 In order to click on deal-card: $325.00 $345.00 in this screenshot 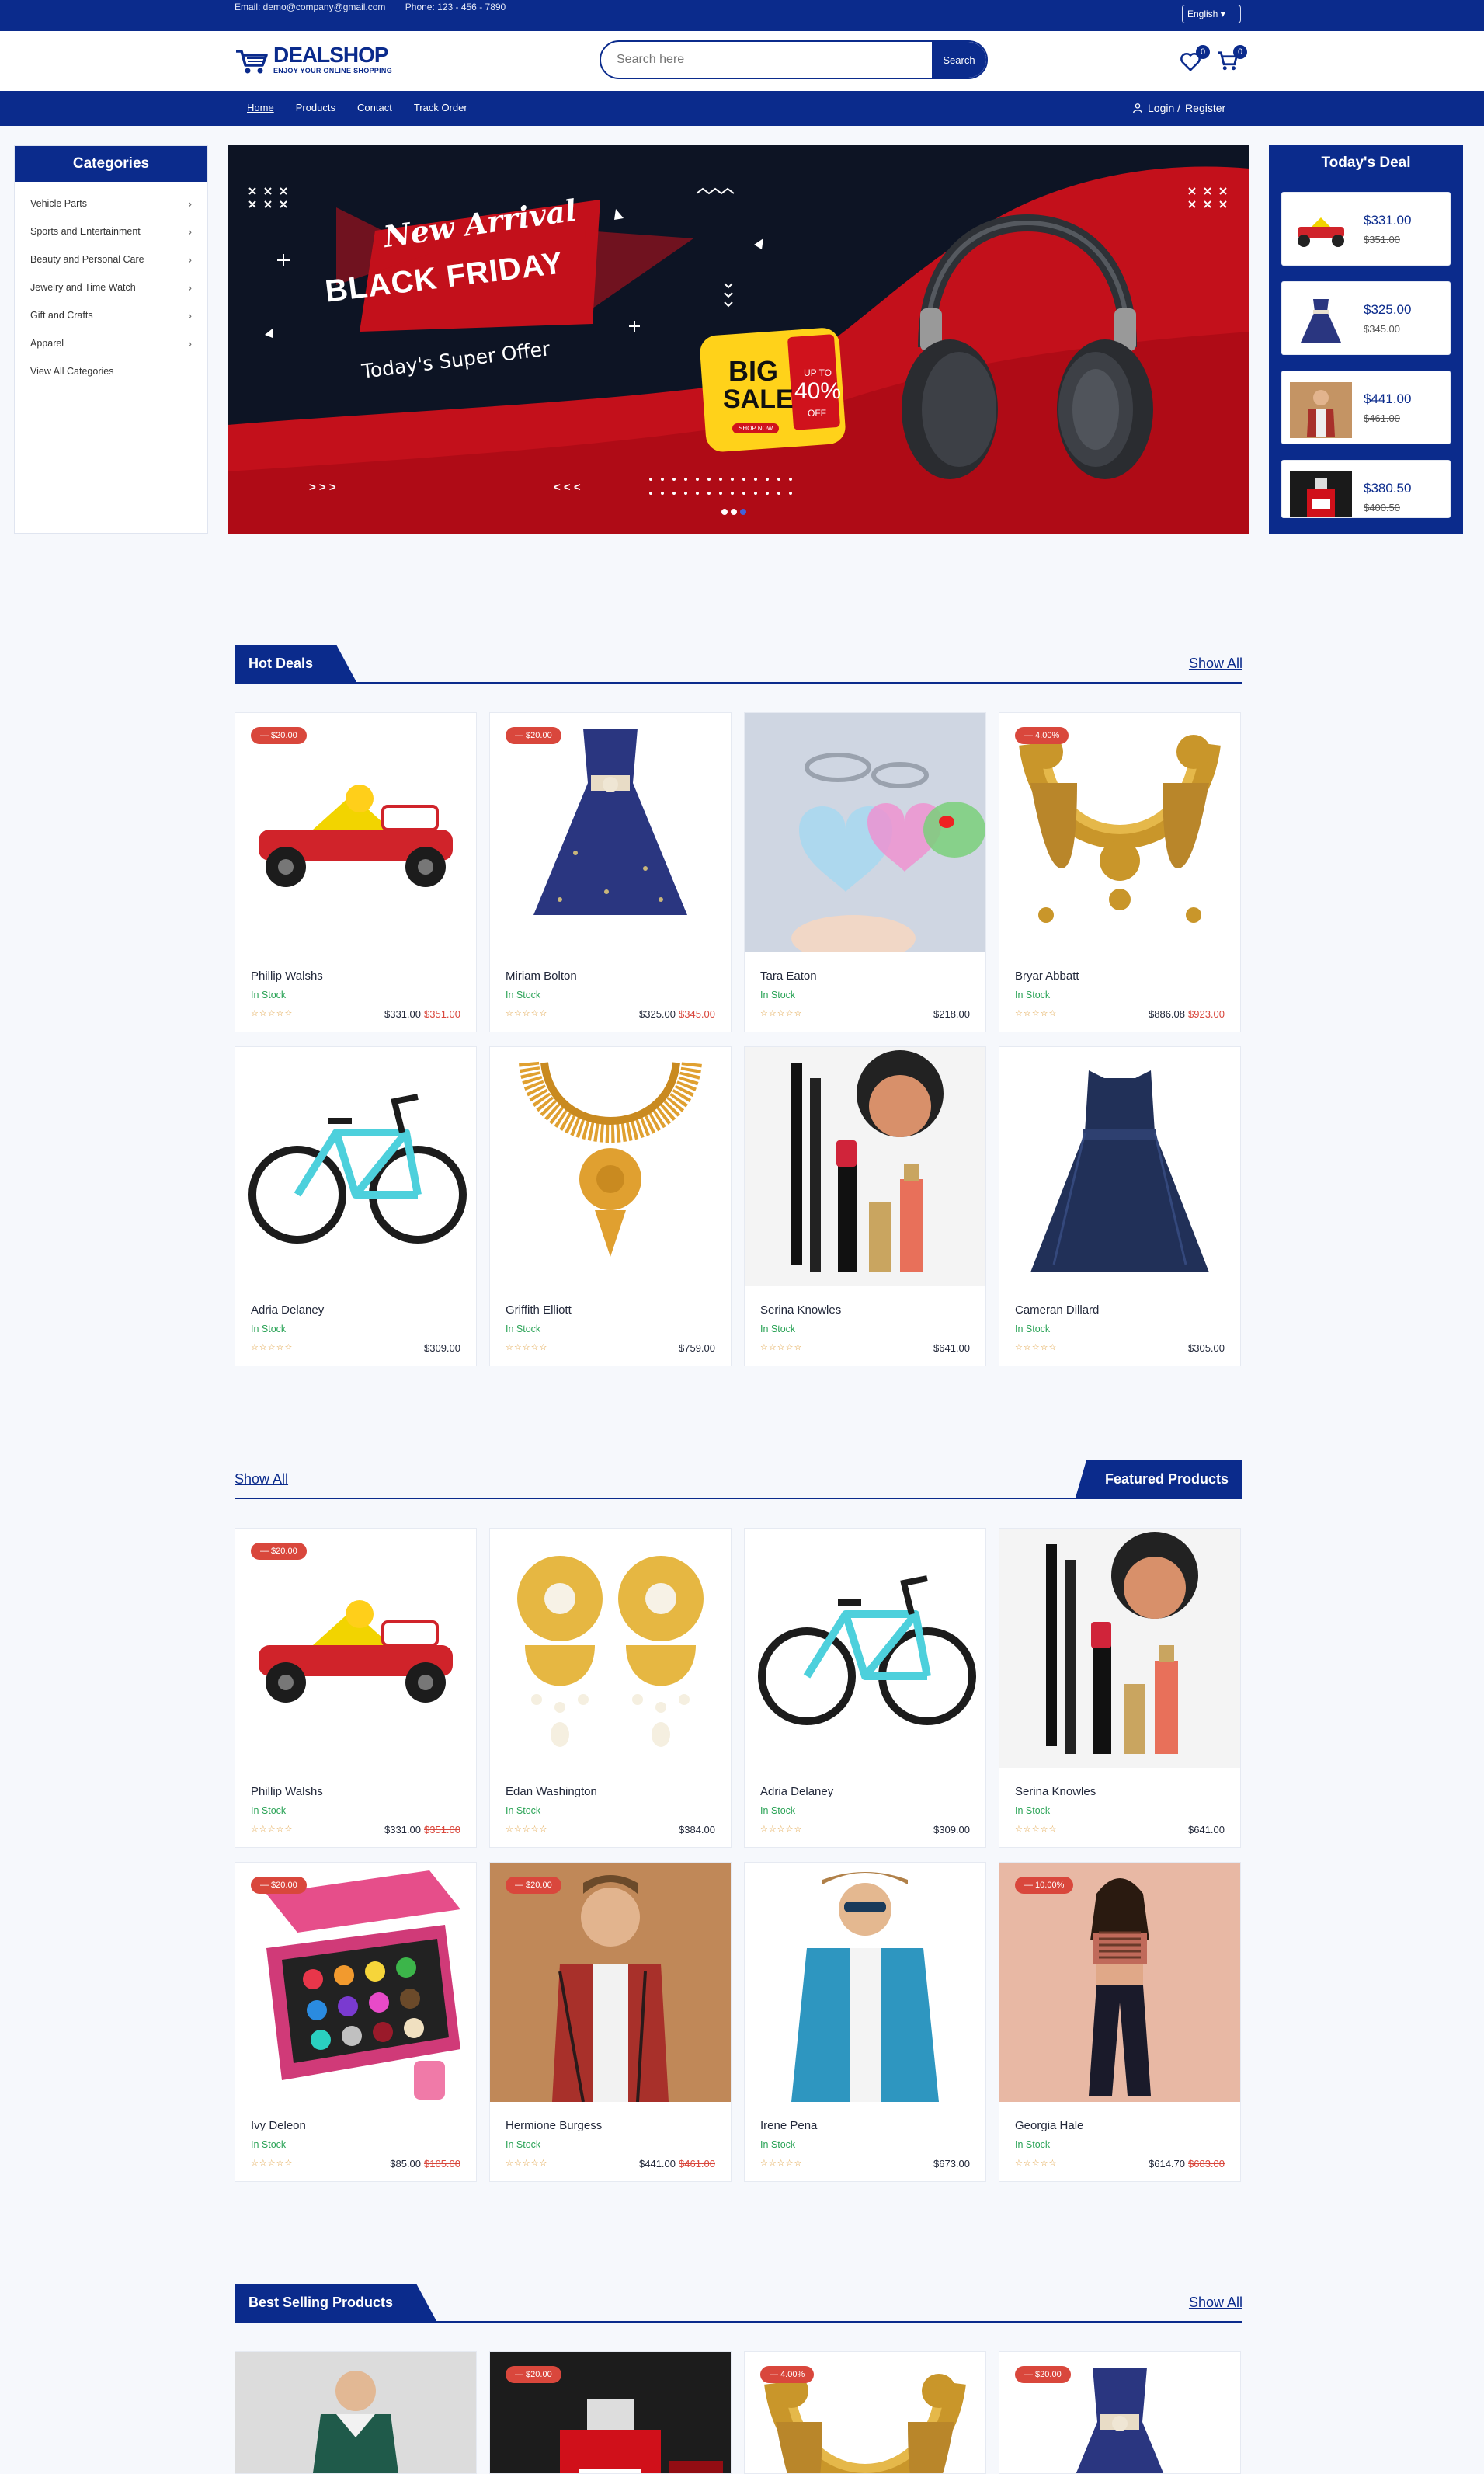, I will do `click(1366, 318)`.